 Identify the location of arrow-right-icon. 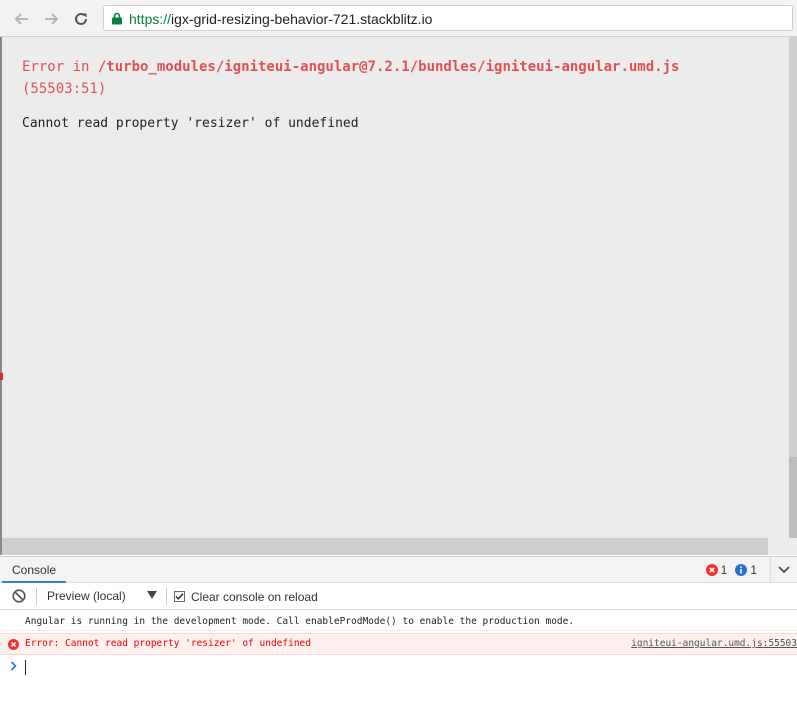
(52, 19).